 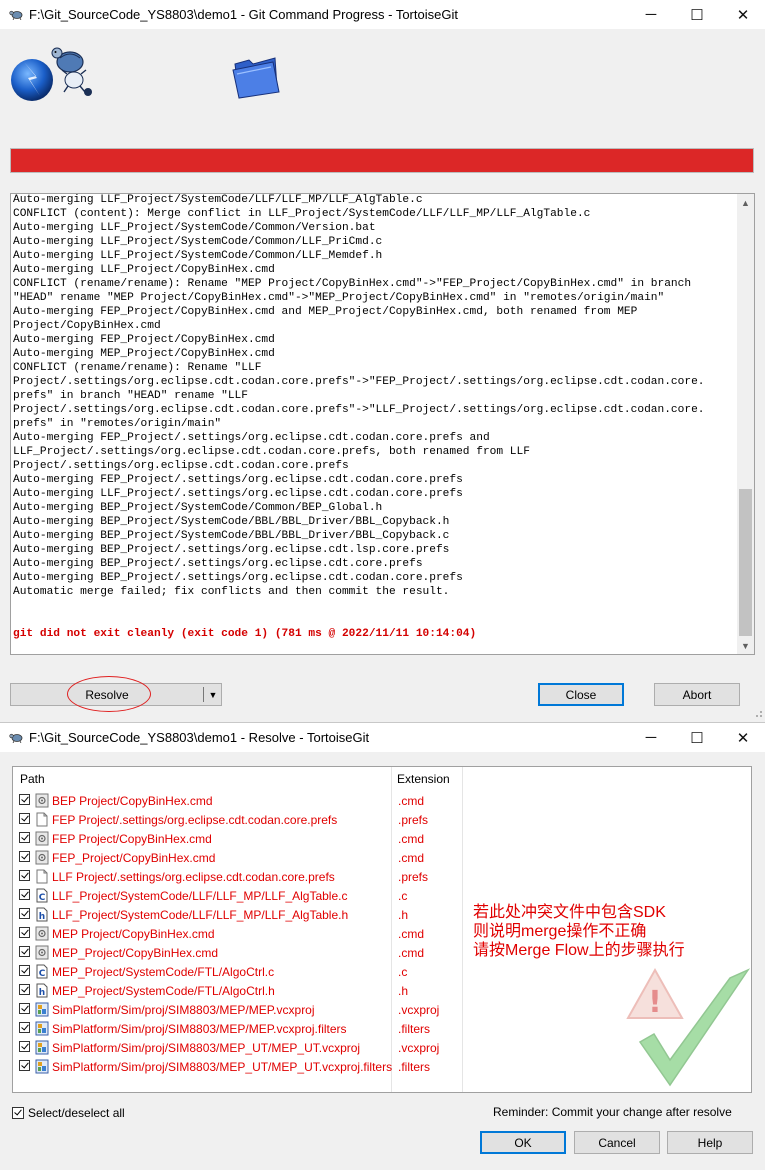 What do you see at coordinates (213, 694) in the screenshot?
I see `dropdown-arrow-icon: ▼` at bounding box center [213, 694].